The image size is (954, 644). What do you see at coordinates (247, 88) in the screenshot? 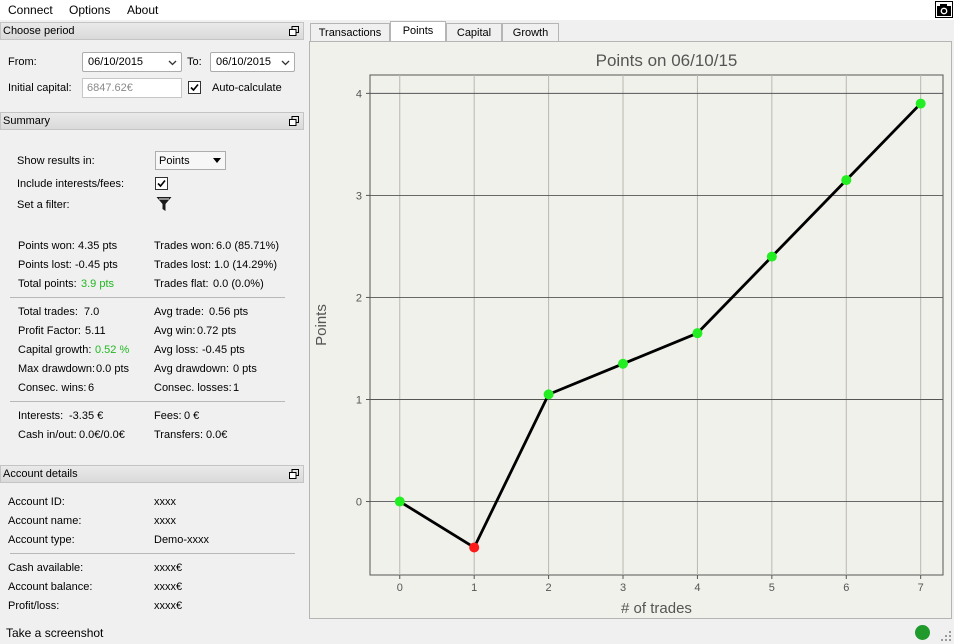
I see `auto-calculate-label: Auto-calculate` at bounding box center [247, 88].